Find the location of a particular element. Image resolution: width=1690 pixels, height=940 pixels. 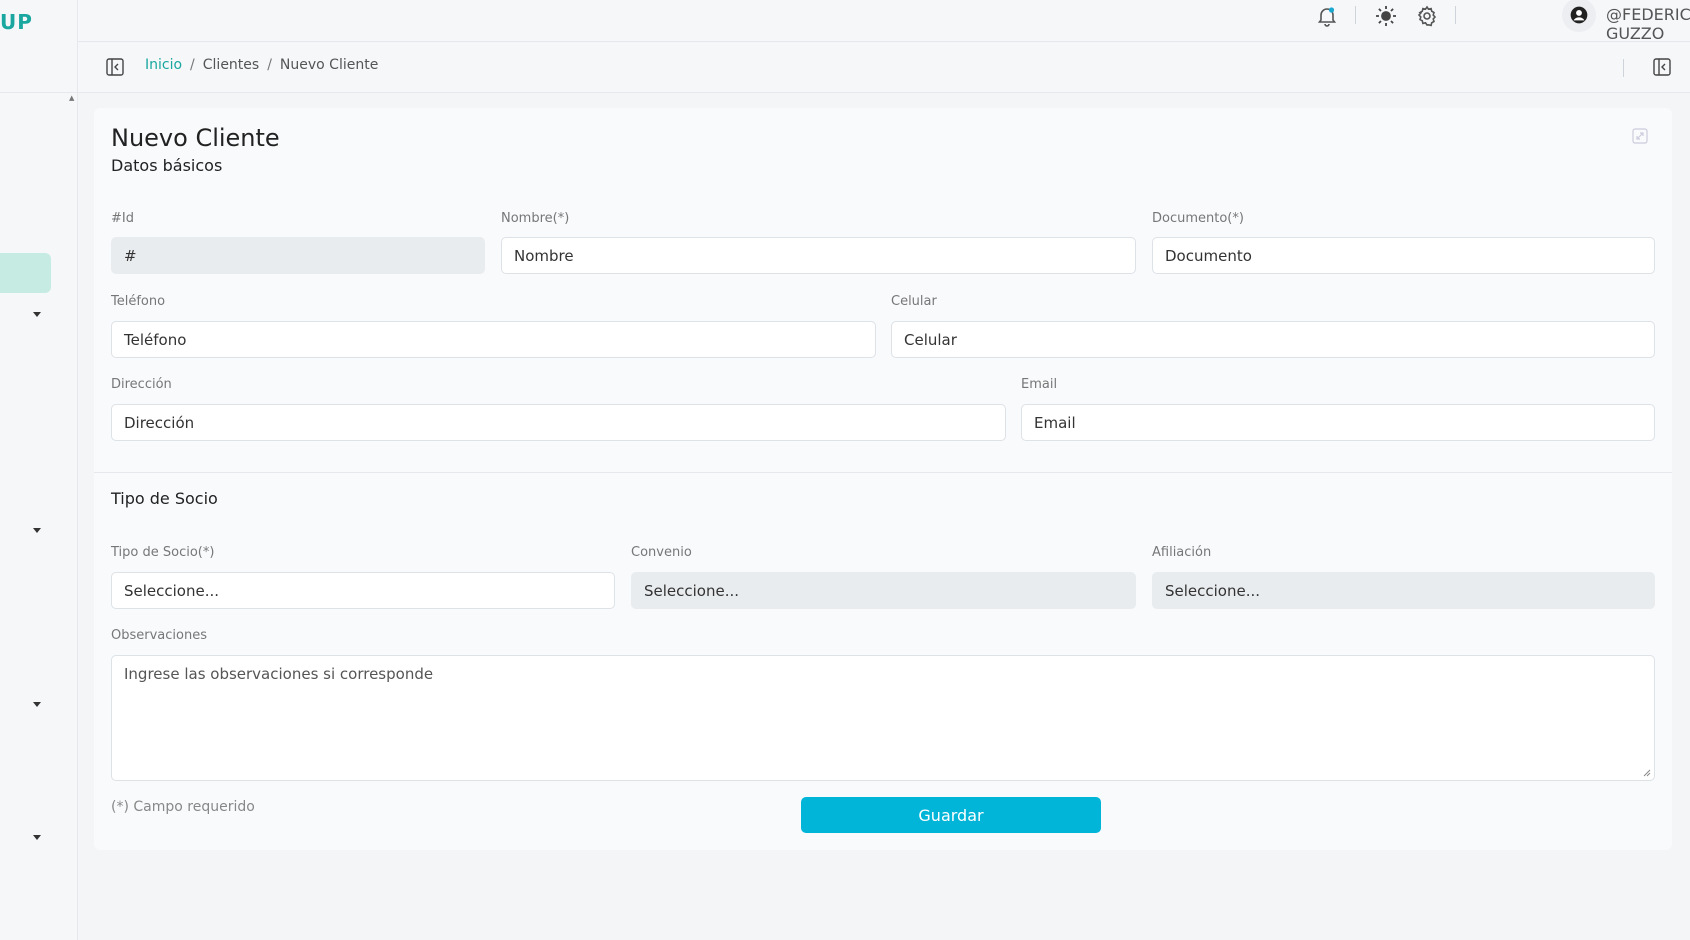

gear-icon is located at coordinates (1427, 16).